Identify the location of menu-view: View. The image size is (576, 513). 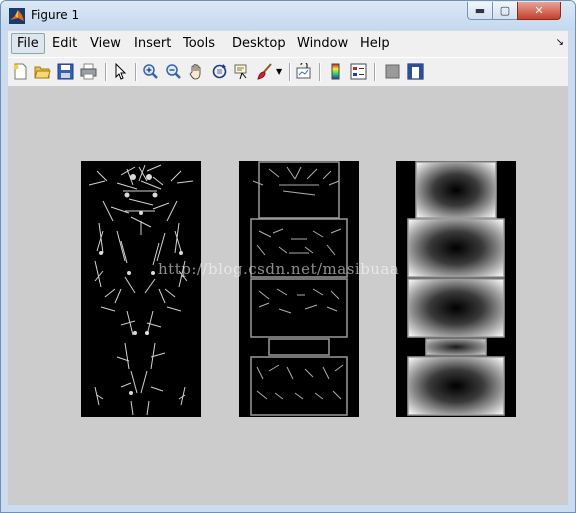
(105, 43).